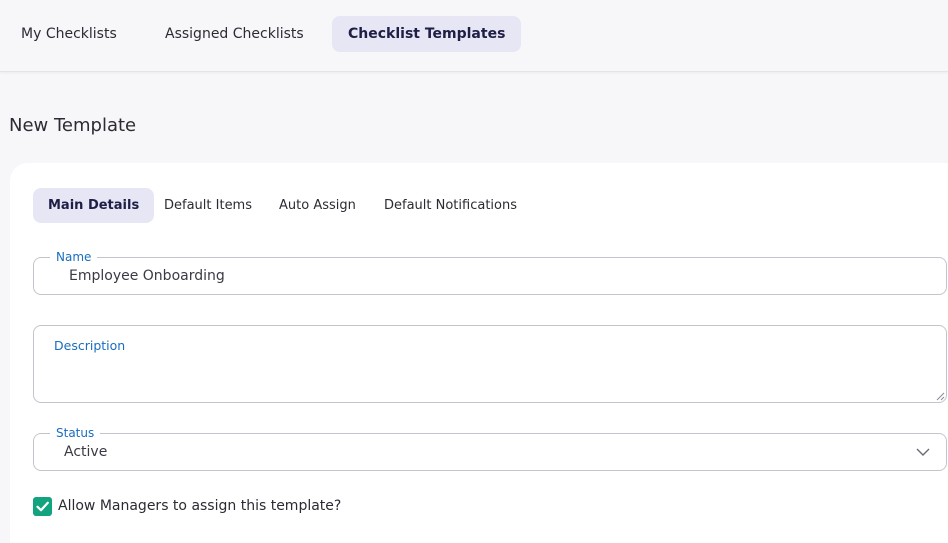  What do you see at coordinates (75, 433) in the screenshot?
I see `status-field-label: Status` at bounding box center [75, 433].